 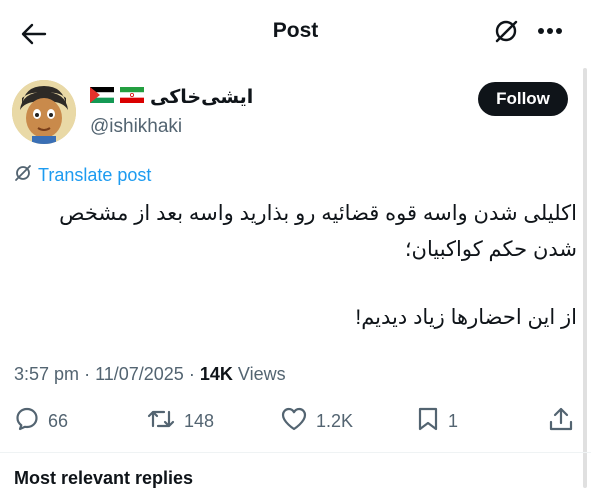 What do you see at coordinates (453, 421) in the screenshot?
I see `bookmark-count: 1` at bounding box center [453, 421].